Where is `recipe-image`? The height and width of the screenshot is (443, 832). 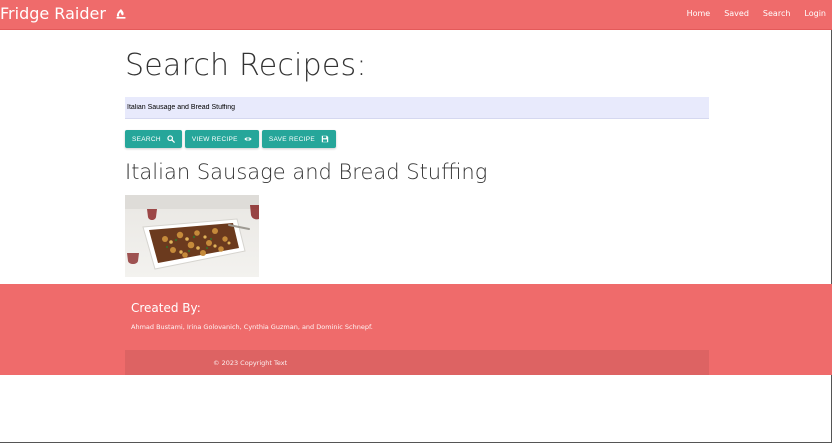
recipe-image is located at coordinates (192, 236).